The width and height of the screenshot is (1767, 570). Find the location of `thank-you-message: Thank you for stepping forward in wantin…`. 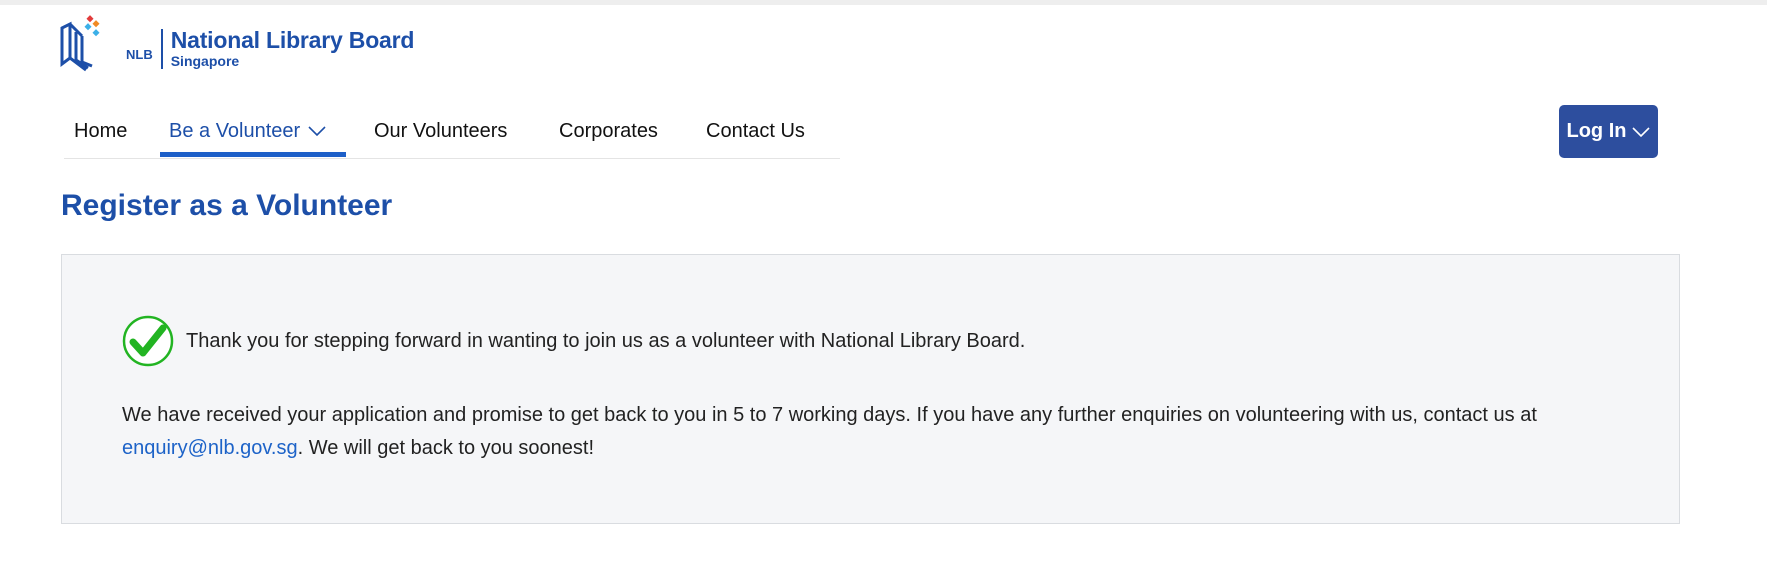

thank-you-message: Thank you for stepping forward in wantin… is located at coordinates (606, 341).